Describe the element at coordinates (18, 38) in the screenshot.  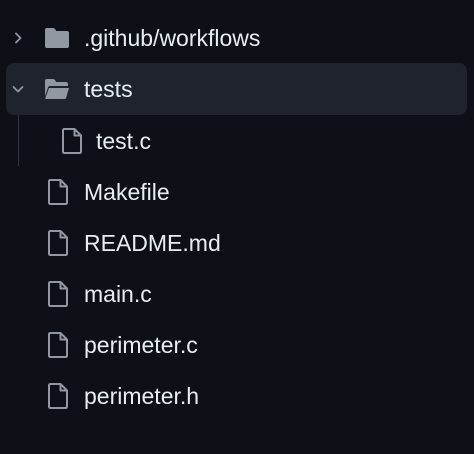
I see `chevron-right-icon` at that location.